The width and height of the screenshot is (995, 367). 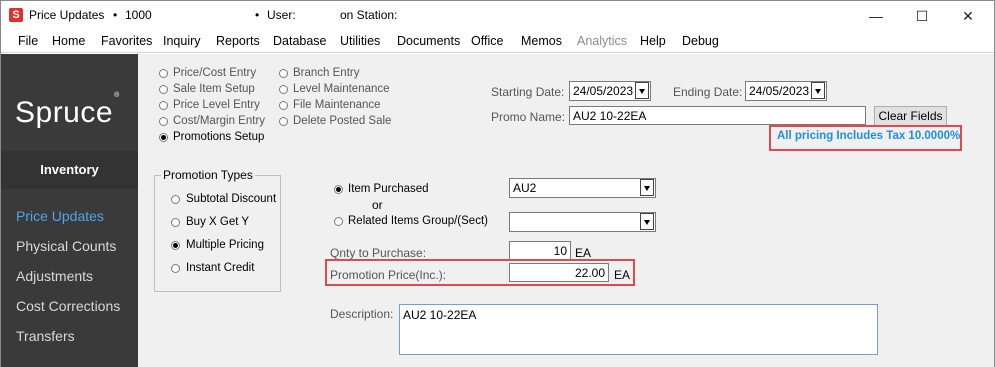 What do you see at coordinates (67, 15) in the screenshot?
I see `window-title: Price Updates` at bounding box center [67, 15].